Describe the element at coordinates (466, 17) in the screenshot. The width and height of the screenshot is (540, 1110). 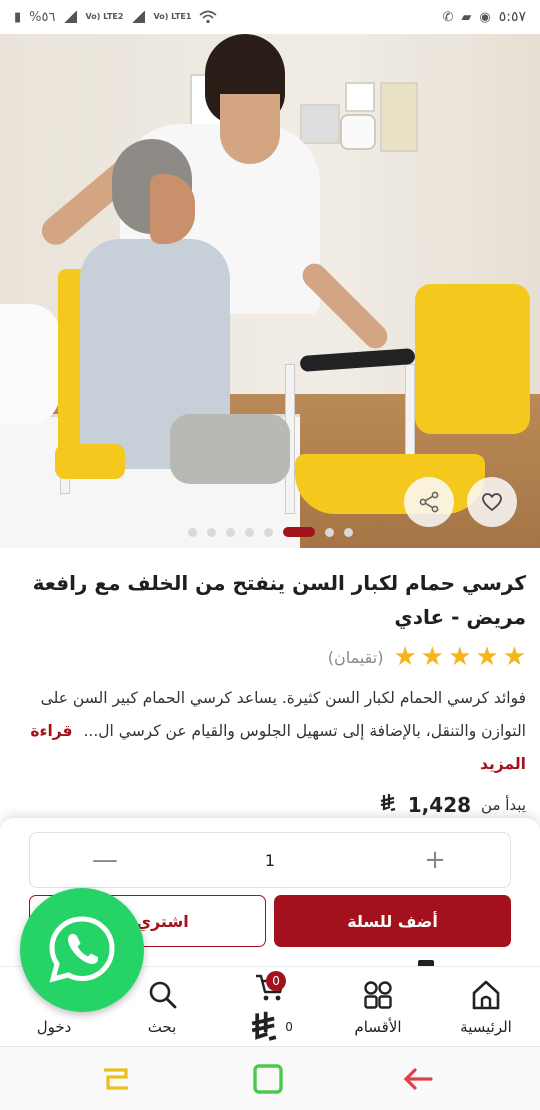
I see `folder-icon: ▰` at that location.